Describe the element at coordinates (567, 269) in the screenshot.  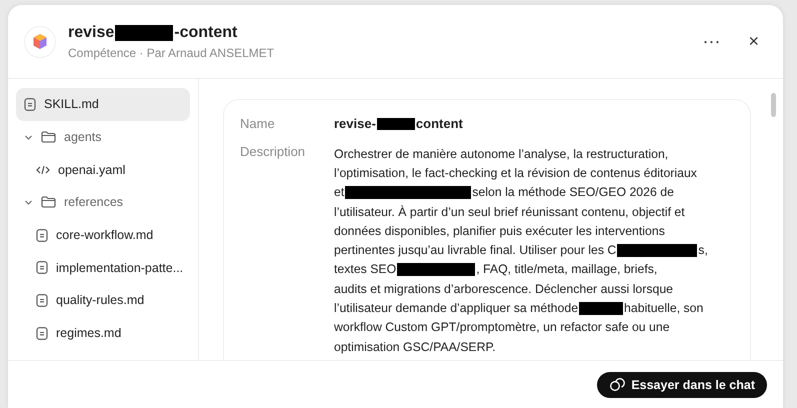
I see `description-text: , FAQ, title/meta, maillage, briefs,` at that location.